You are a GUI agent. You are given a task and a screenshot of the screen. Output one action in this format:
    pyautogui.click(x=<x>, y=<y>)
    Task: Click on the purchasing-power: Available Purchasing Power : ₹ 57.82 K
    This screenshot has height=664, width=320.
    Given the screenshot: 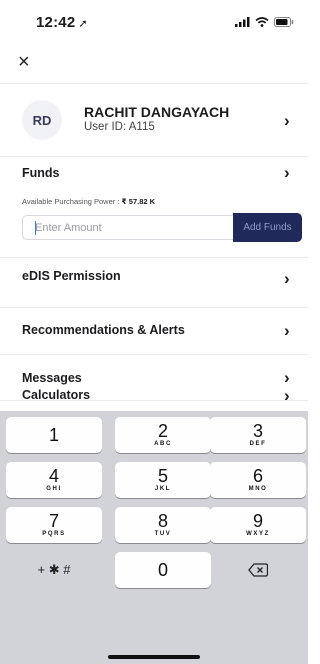 What is the action you would take?
    pyautogui.click(x=88, y=201)
    